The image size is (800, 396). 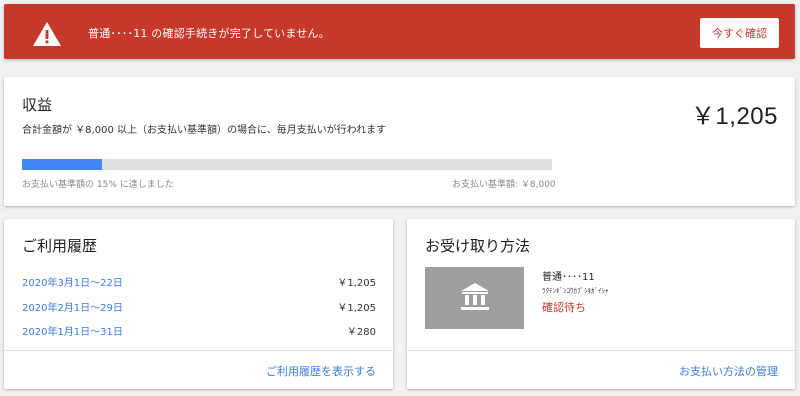 I want to click on history-period-link: 2020年2月1日〜29日, so click(x=72, y=306).